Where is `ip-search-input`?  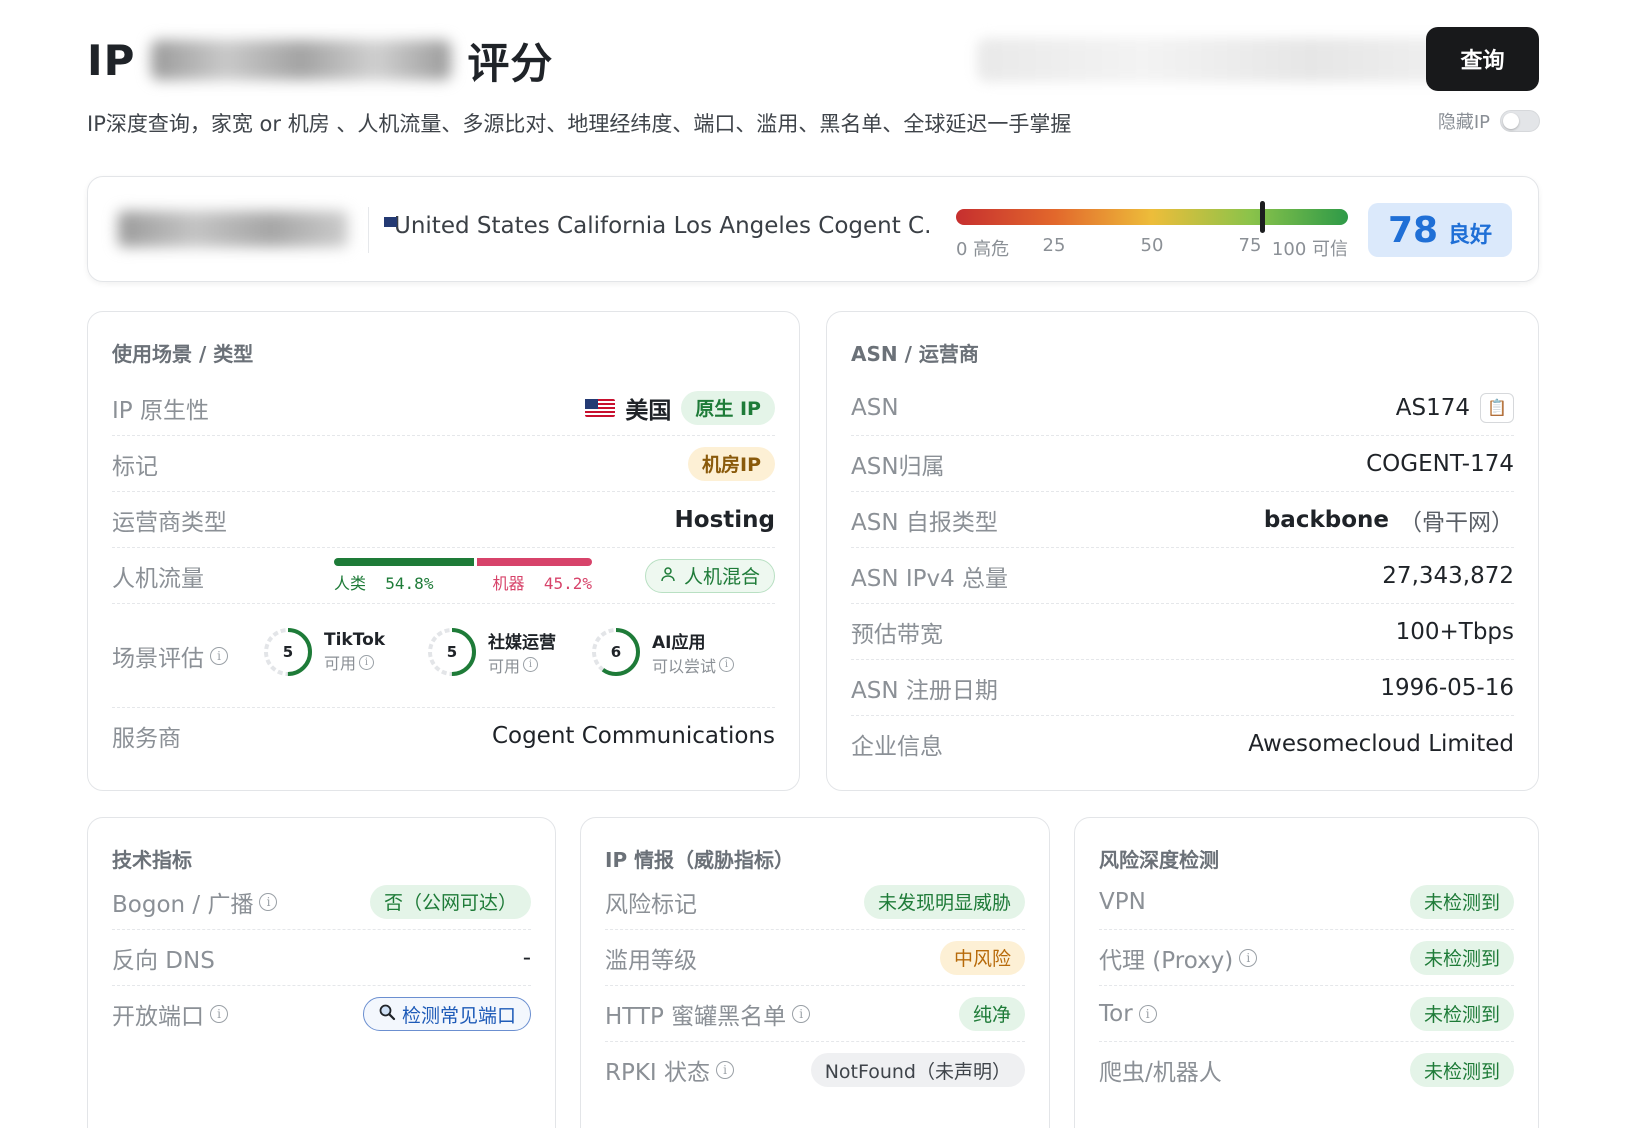
ip-search-input is located at coordinates (1227, 60).